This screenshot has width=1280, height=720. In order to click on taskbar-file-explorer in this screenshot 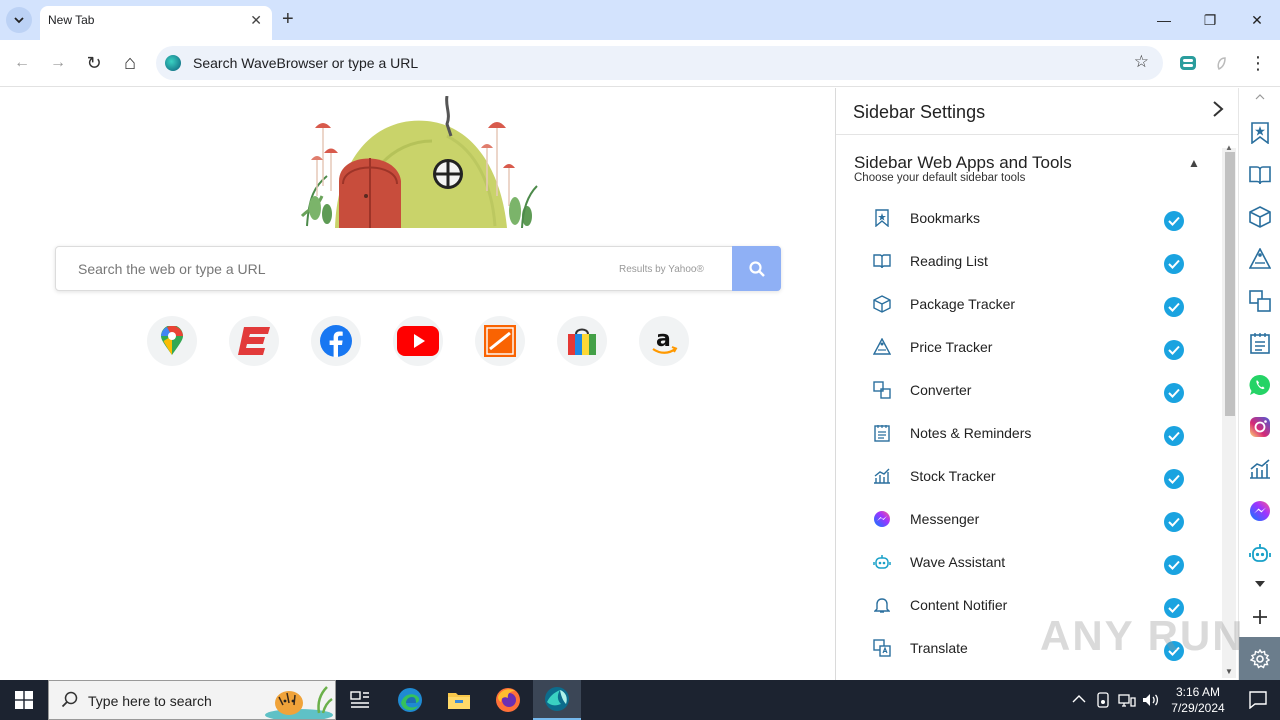, I will do `click(459, 700)`.